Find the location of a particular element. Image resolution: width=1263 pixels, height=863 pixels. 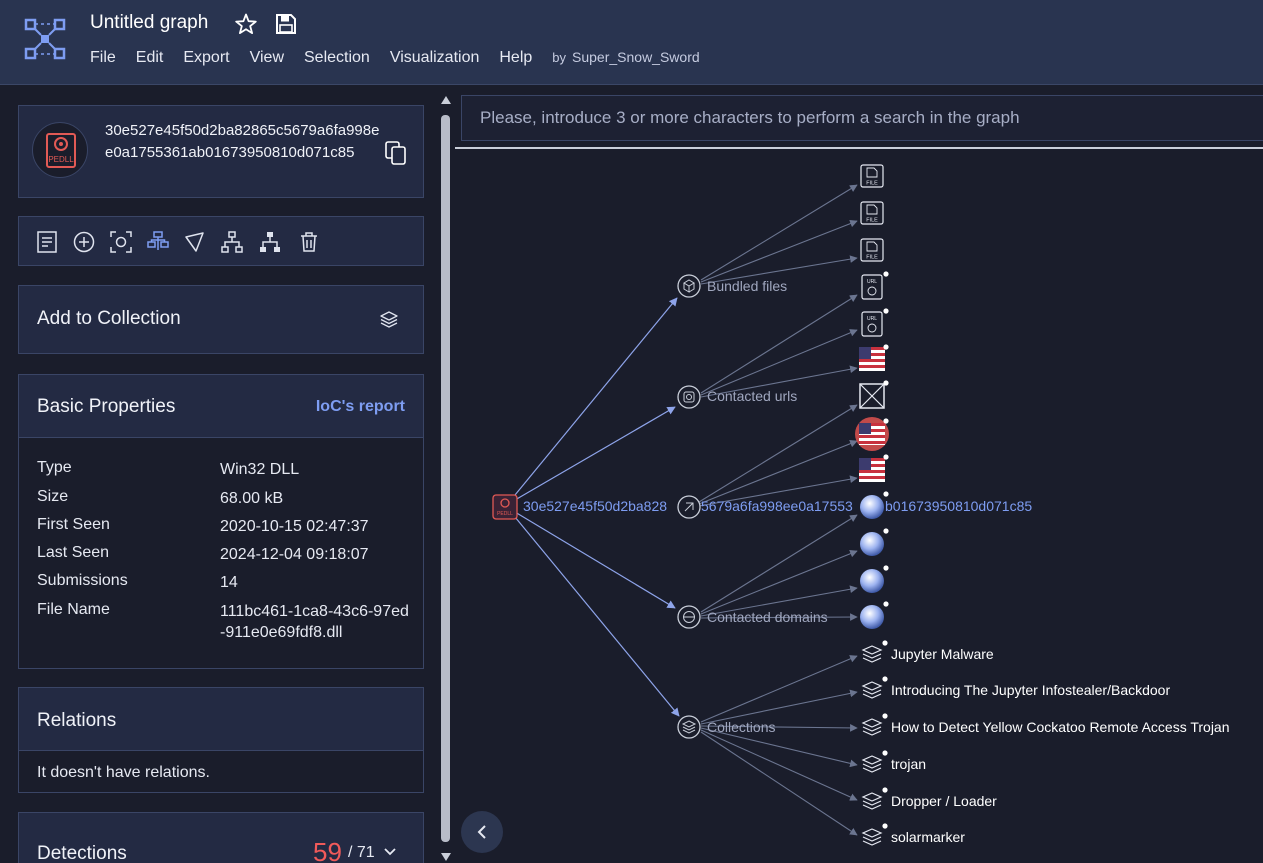

left-panel-scrollbar is located at coordinates (446, 474).